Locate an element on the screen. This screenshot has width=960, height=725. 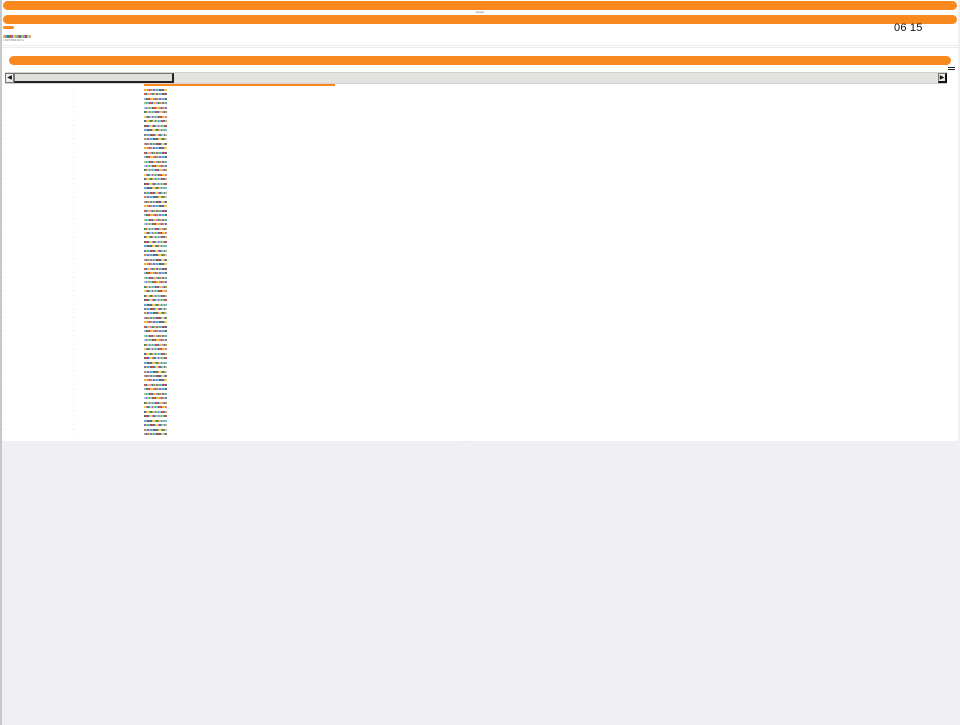
horizontal-scrollbar: ◀ ▶ is located at coordinates (476, 78).